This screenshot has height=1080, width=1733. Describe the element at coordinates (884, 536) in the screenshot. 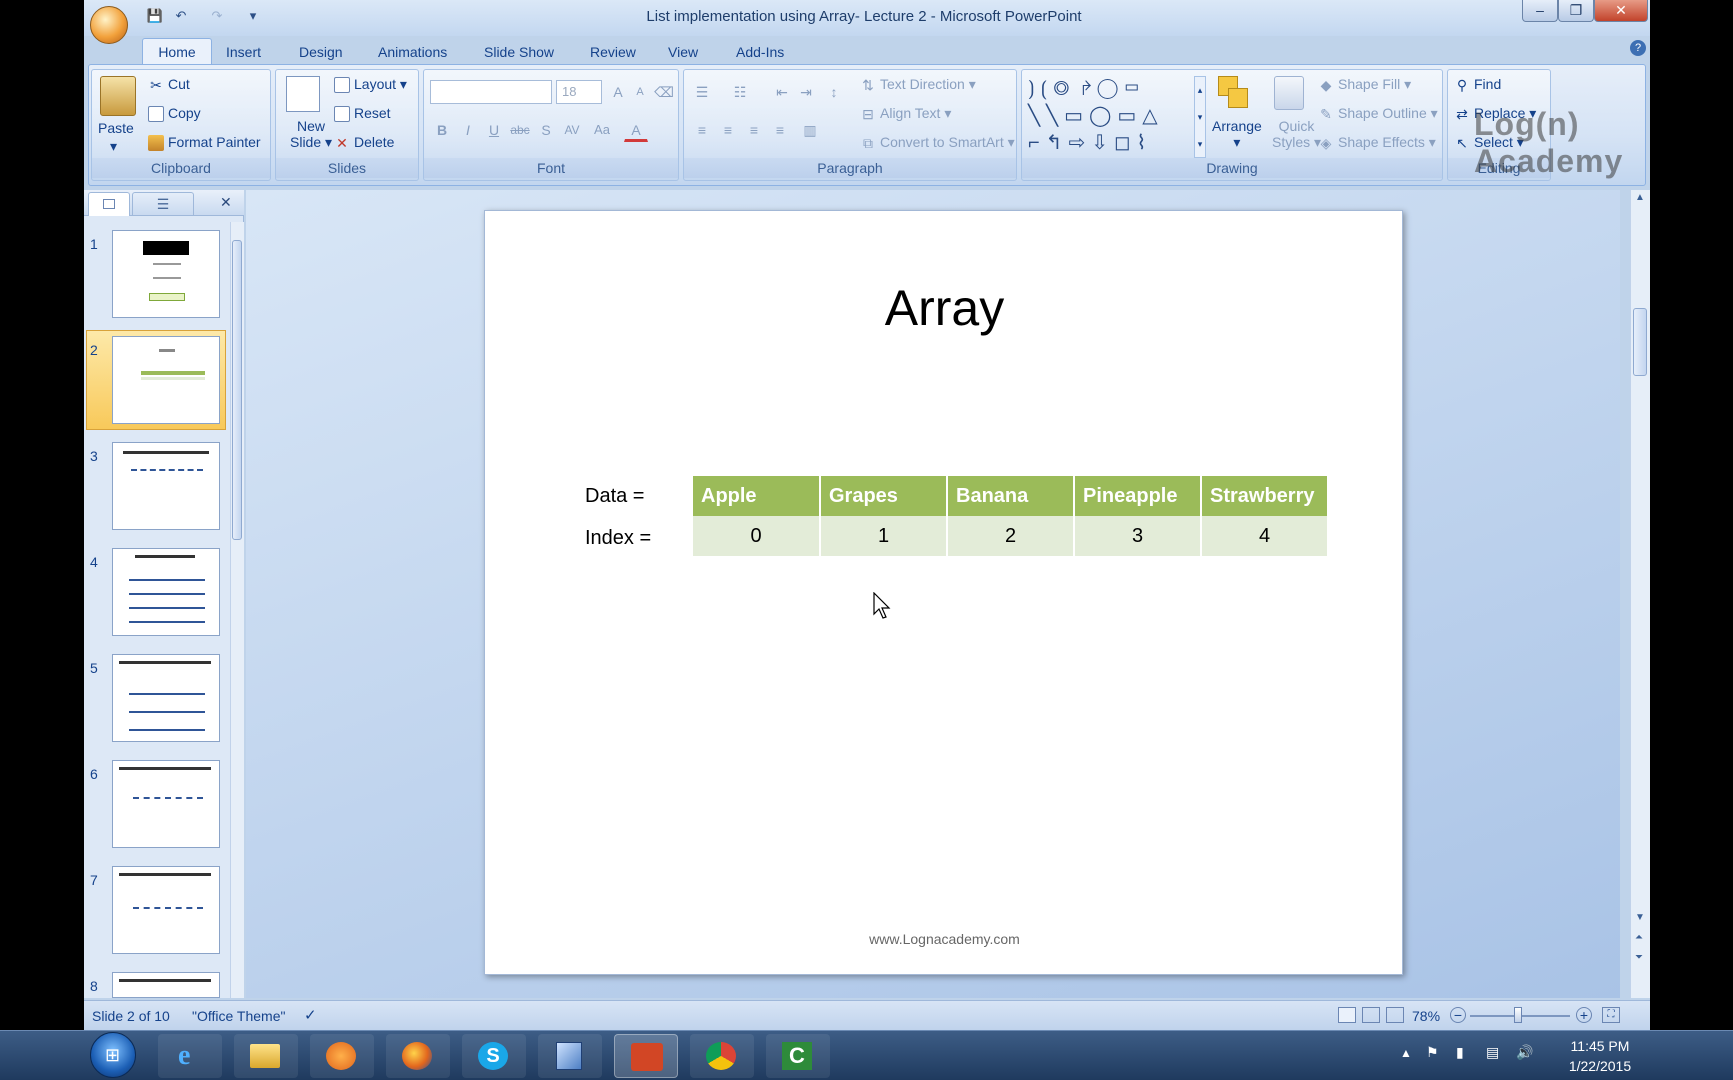

I see `index-cell: 1` at that location.